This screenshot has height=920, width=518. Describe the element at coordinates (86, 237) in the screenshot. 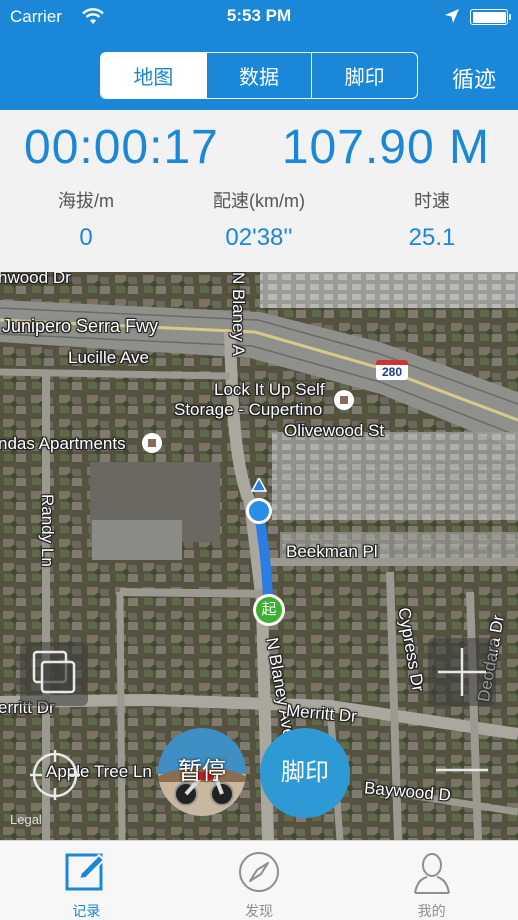

I see `altitude-value: 0` at that location.